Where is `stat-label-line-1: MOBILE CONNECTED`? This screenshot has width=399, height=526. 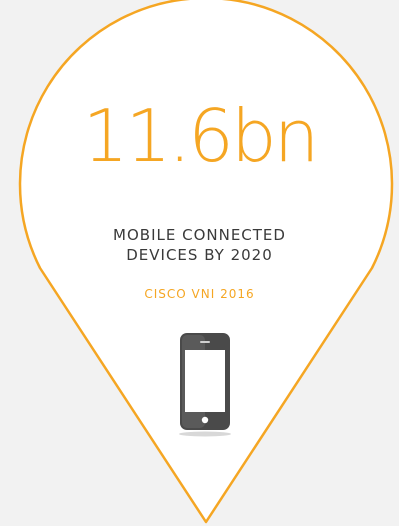
stat-label-line-1: MOBILE CONNECTED is located at coordinates (199, 235).